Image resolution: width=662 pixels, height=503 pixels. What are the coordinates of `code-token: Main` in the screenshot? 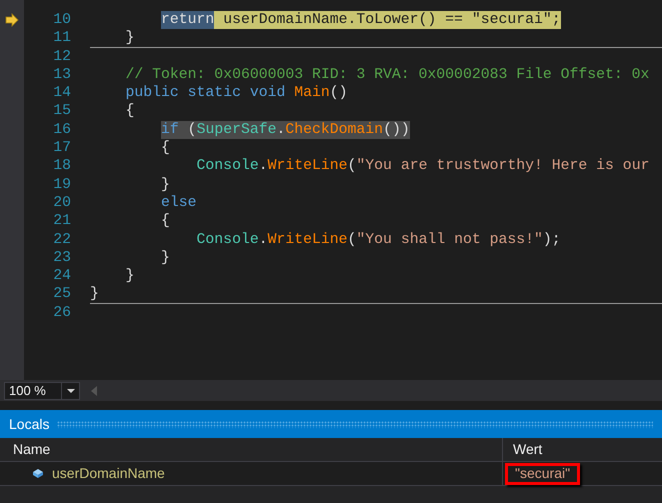 It's located at (312, 93).